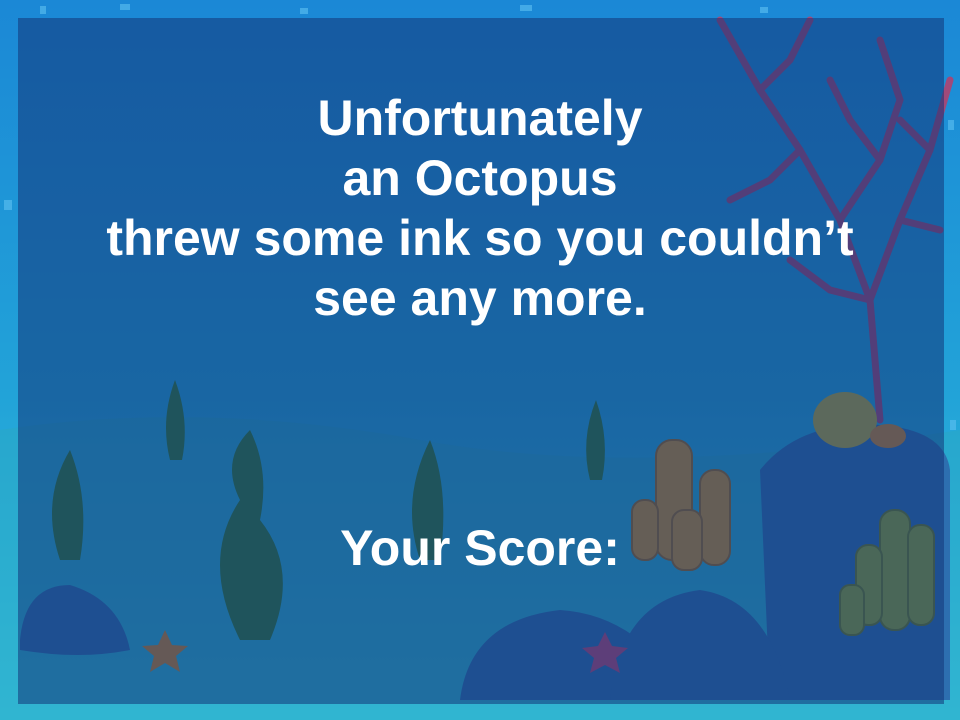 The height and width of the screenshot is (720, 960). Describe the element at coordinates (480, 238) in the screenshot. I see `message-line-3: threw some ink so you couldn’t` at that location.